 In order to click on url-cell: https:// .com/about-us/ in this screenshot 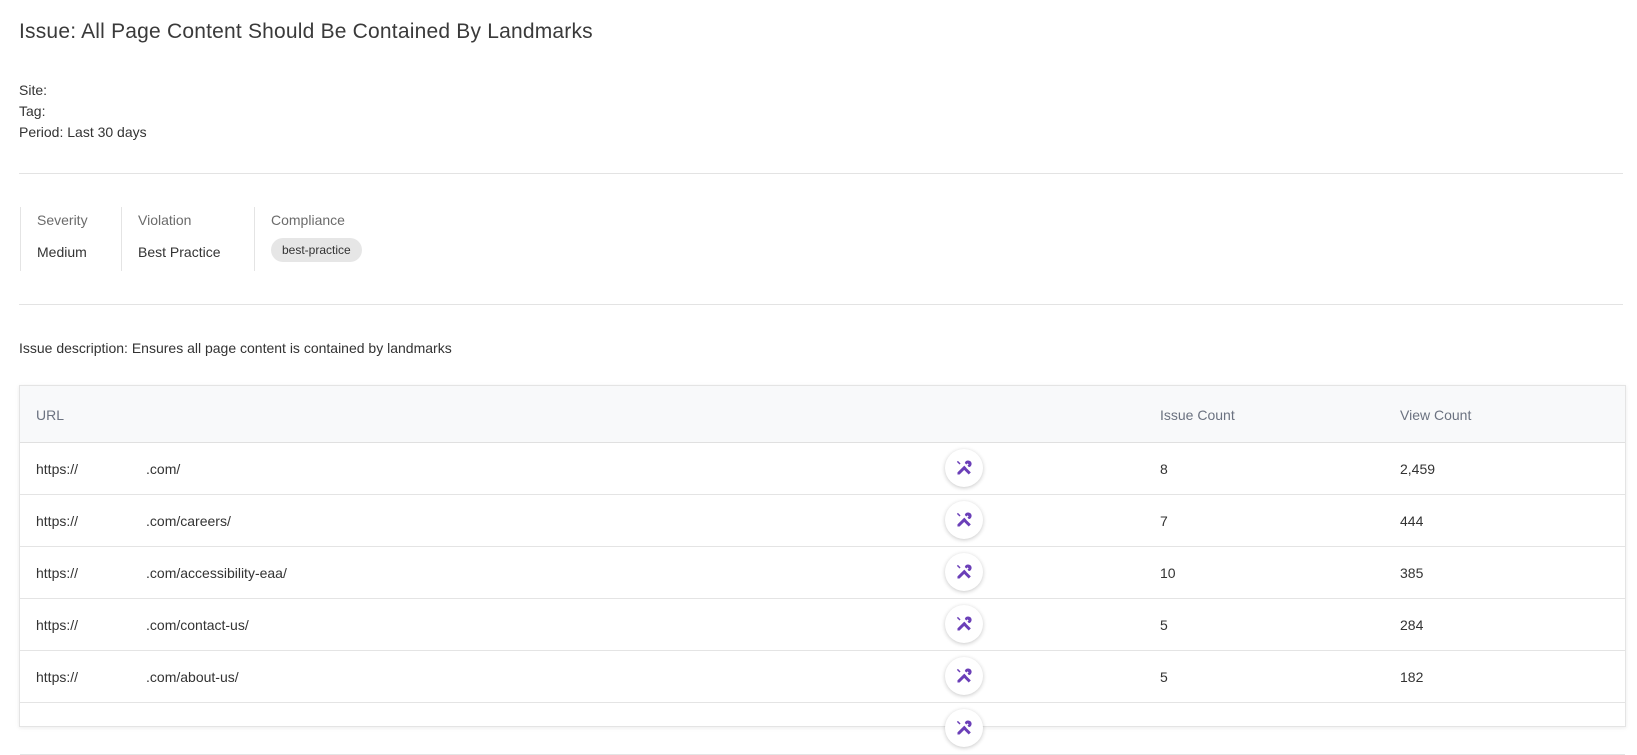, I will do `click(137, 677)`.